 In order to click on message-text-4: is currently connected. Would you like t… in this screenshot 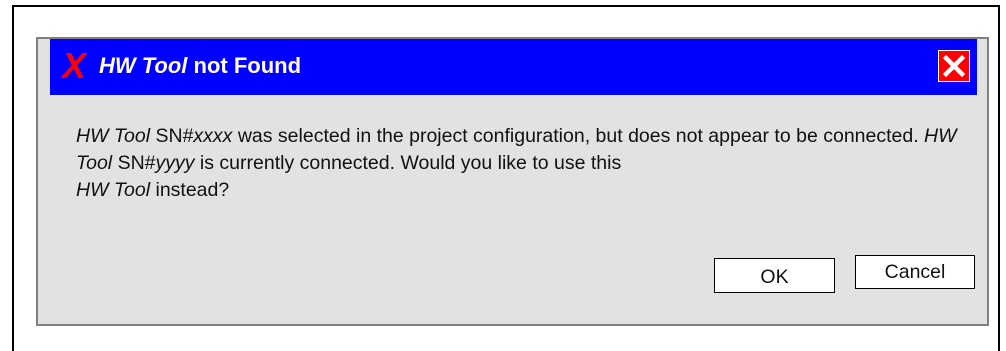, I will do `click(408, 163)`.